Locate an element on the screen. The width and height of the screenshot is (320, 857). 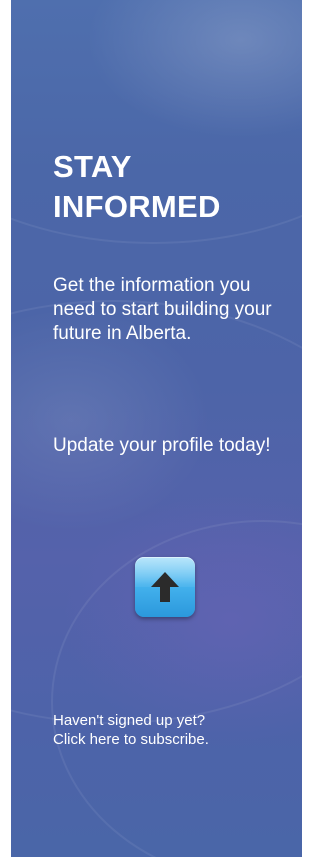
up-arrow-icon is located at coordinates (165, 587).